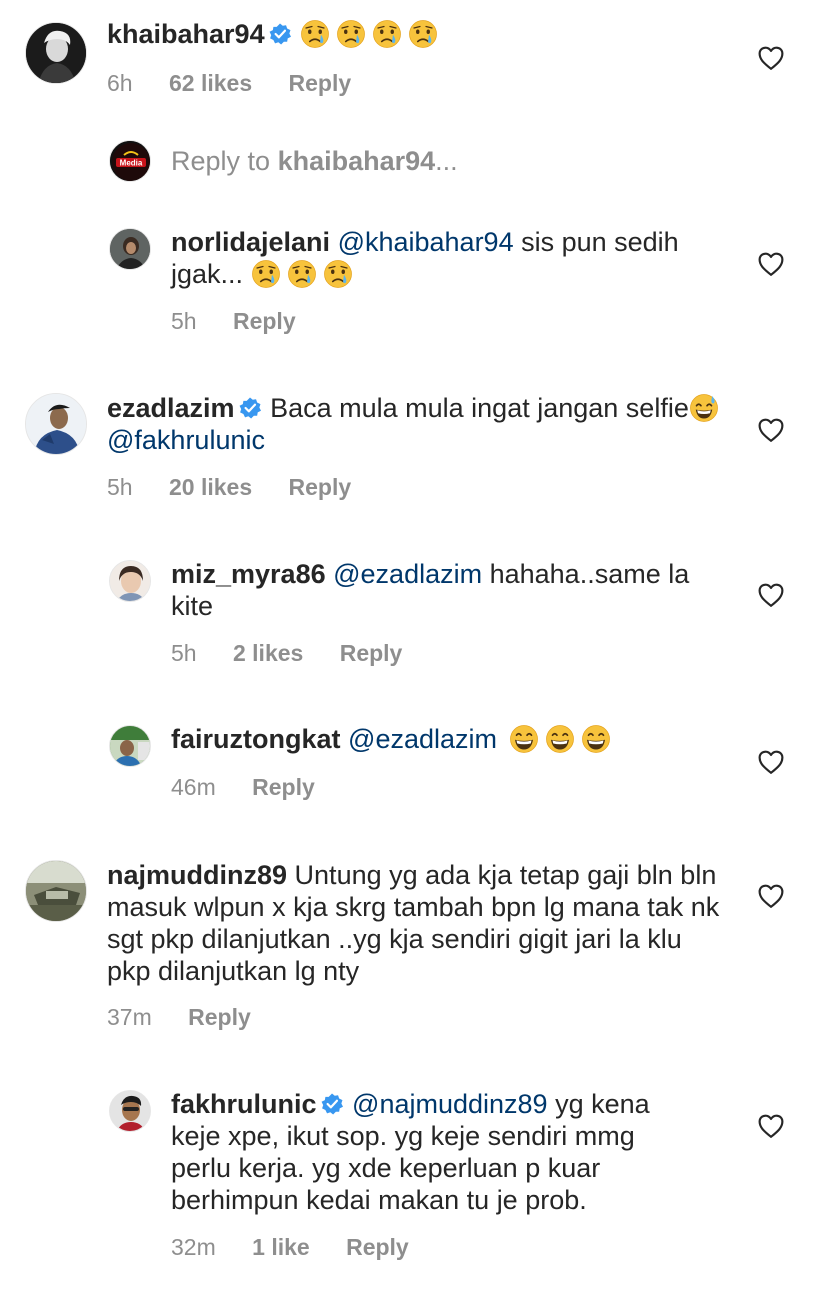  Describe the element at coordinates (131, 163) in the screenshot. I see `svg-text: Media` at that location.